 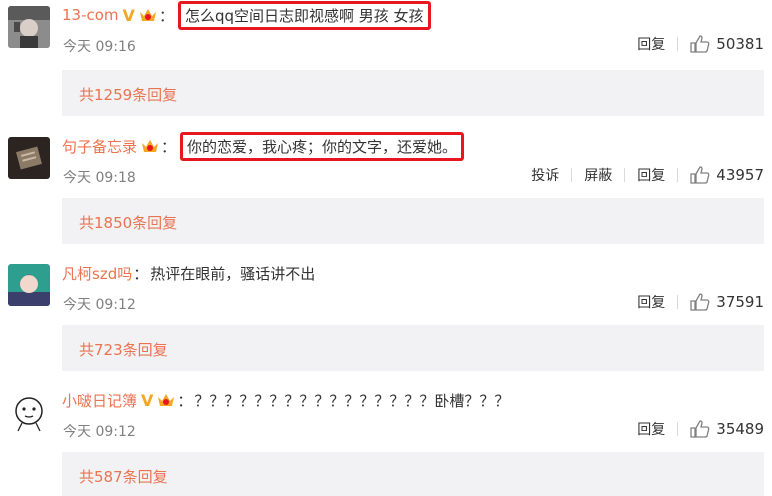 What do you see at coordinates (598, 175) in the screenshot?
I see `block-button: 屏蔽` at bounding box center [598, 175].